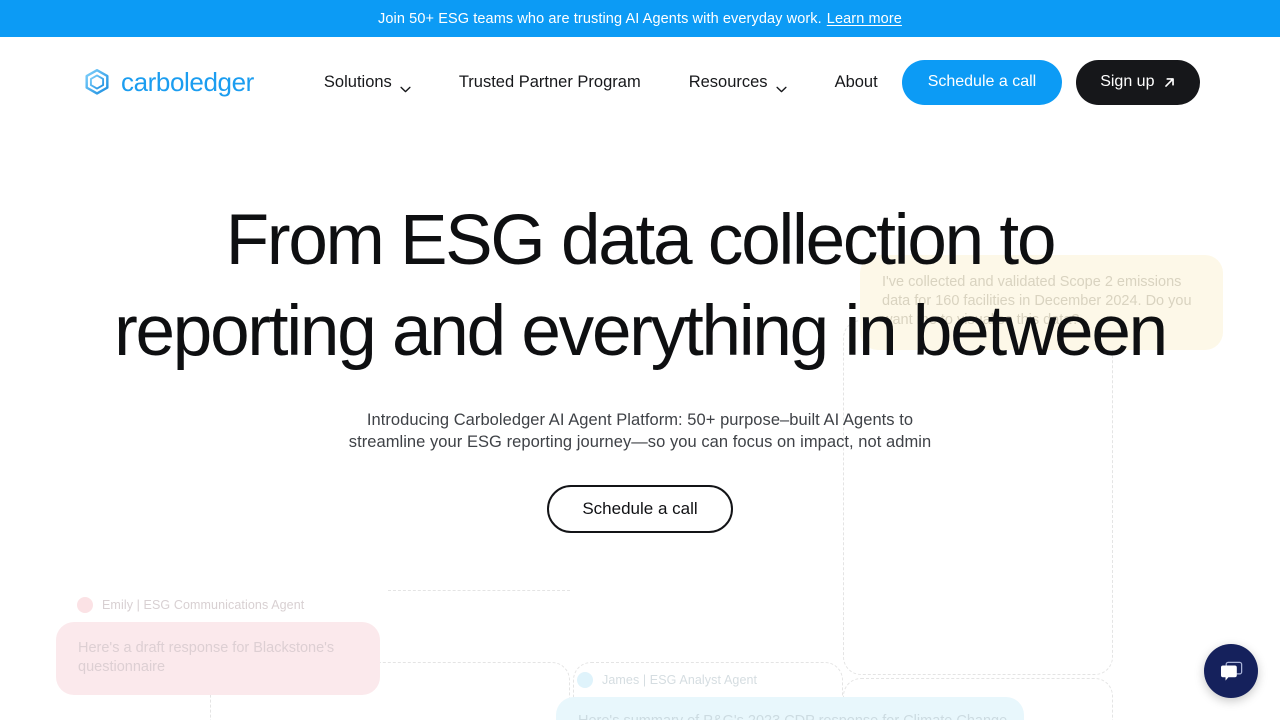 The image size is (1280, 720). What do you see at coordinates (203, 605) in the screenshot?
I see `agent-name-label: Emily | ESG Communications Agent` at bounding box center [203, 605].